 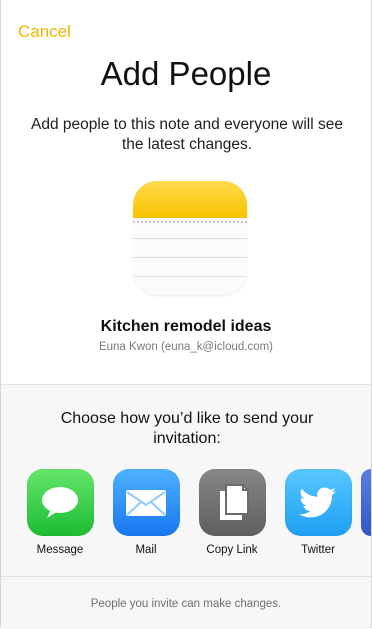 I want to click on share-option-twitter-label: Twitter, so click(x=318, y=550).